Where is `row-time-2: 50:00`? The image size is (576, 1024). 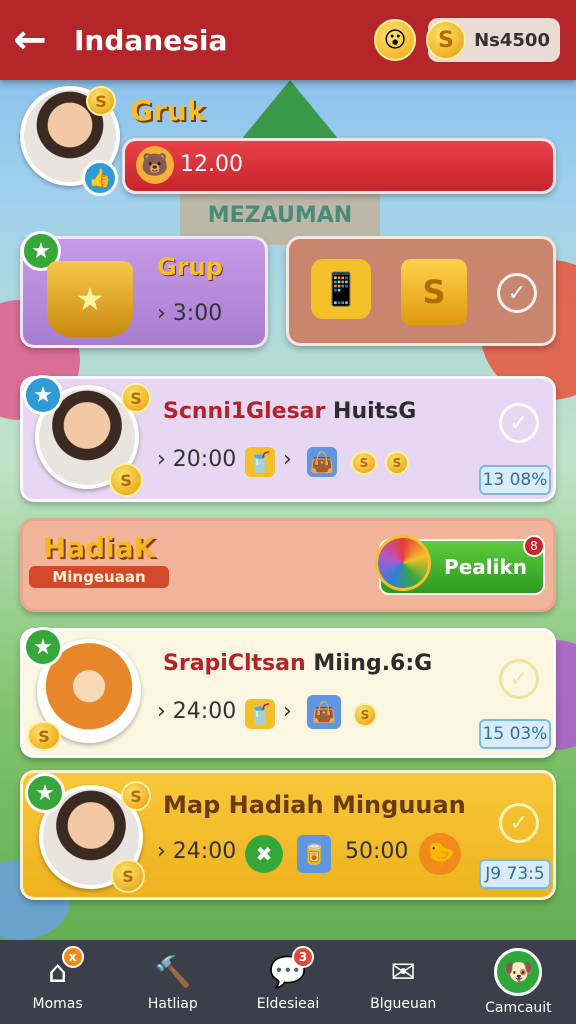
row-time-2: 50:00 is located at coordinates (377, 851).